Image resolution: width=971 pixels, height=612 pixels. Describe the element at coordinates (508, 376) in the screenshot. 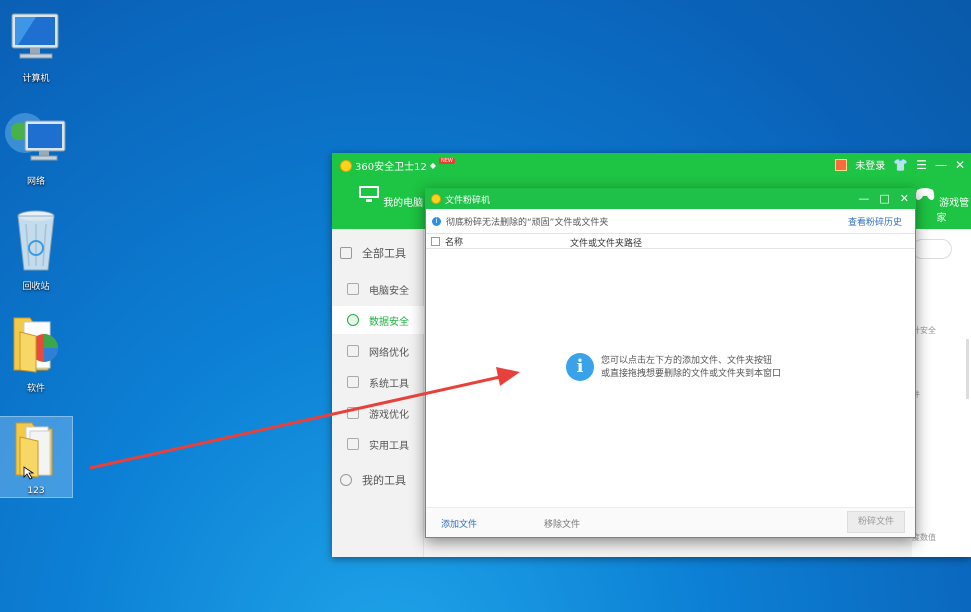

I see `arrow-head` at that location.